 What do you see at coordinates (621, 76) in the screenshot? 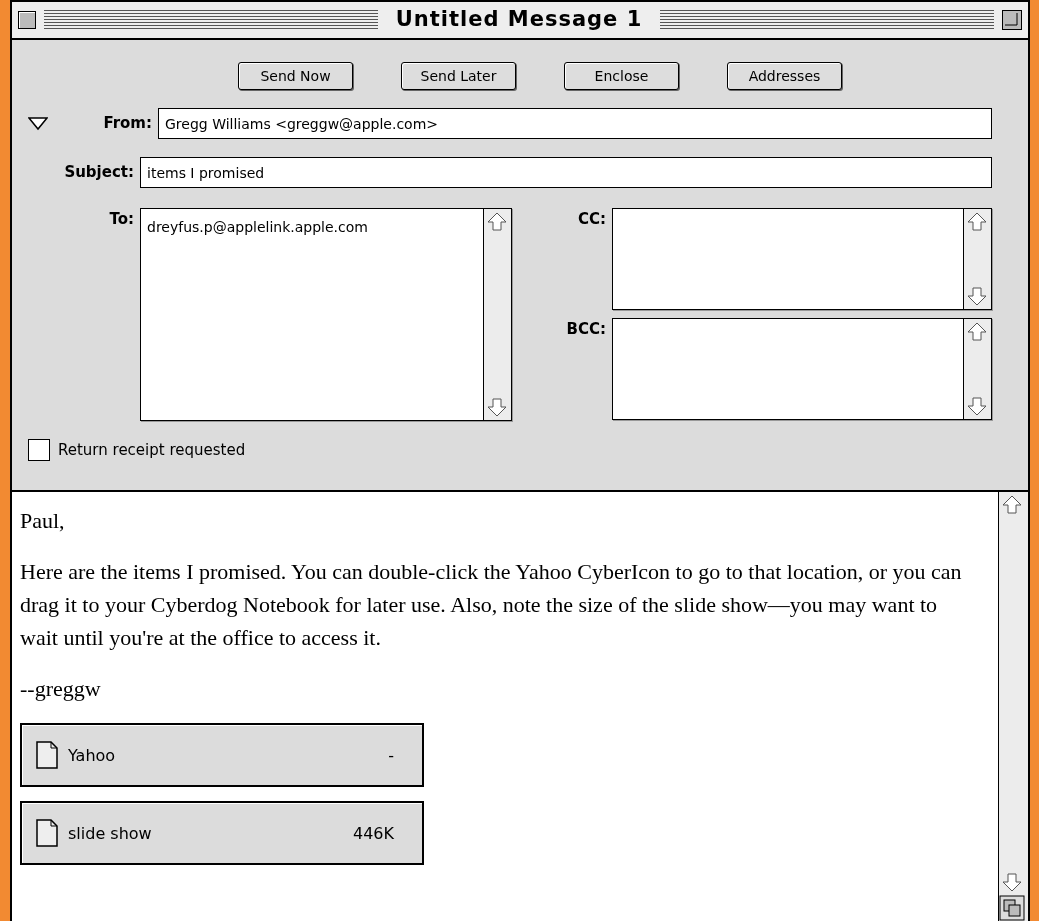
I see `toolbar-button: Enclose` at bounding box center [621, 76].